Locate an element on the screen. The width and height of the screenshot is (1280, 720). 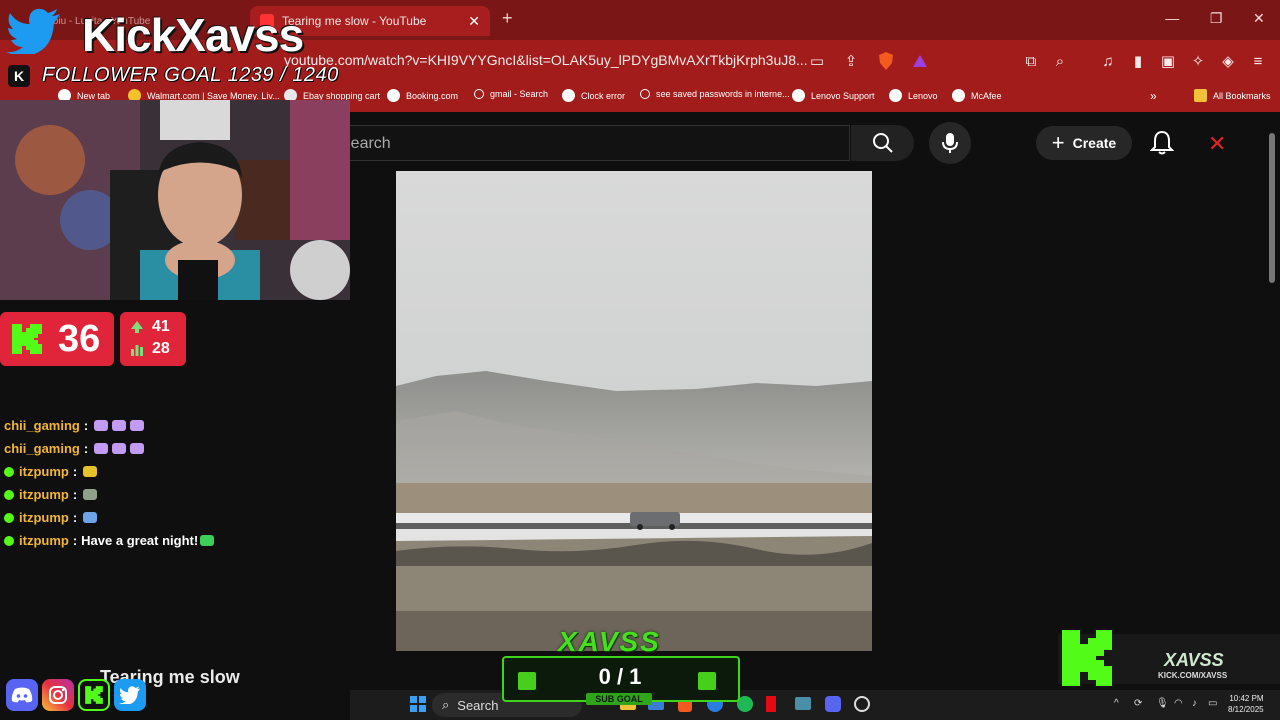
subscriber-badge-icon is located at coordinates (9, 494).